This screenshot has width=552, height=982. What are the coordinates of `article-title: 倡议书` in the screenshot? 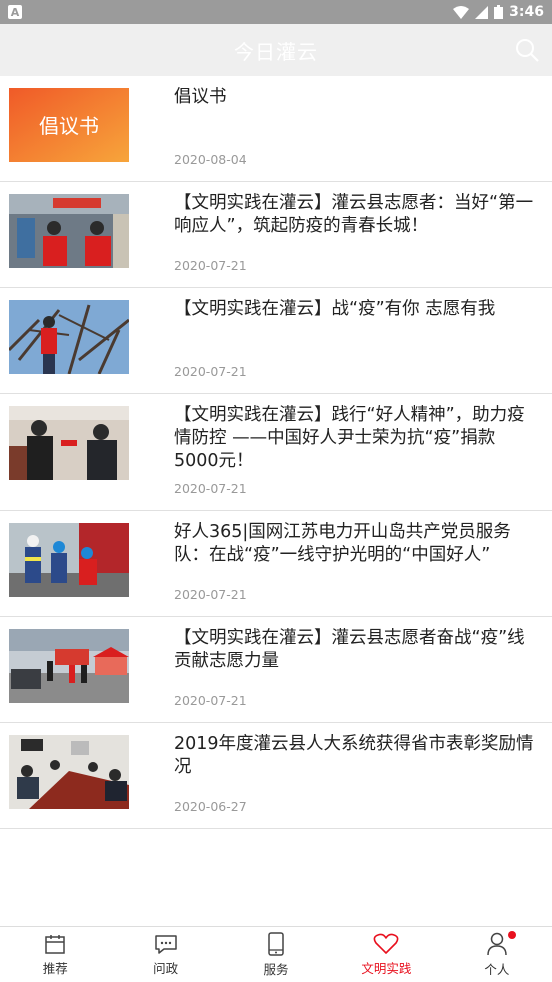 It's located at (200, 97).